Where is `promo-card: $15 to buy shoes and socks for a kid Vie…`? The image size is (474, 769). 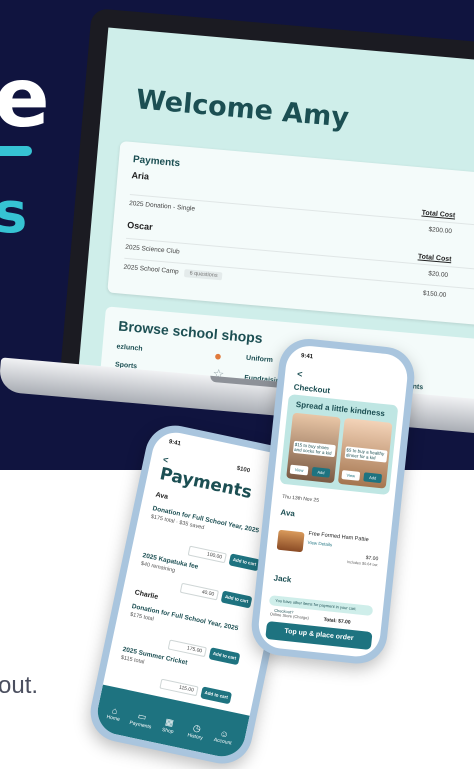
promo-card: $15 to buy shoes and socks for a kid Vie… is located at coordinates (313, 448).